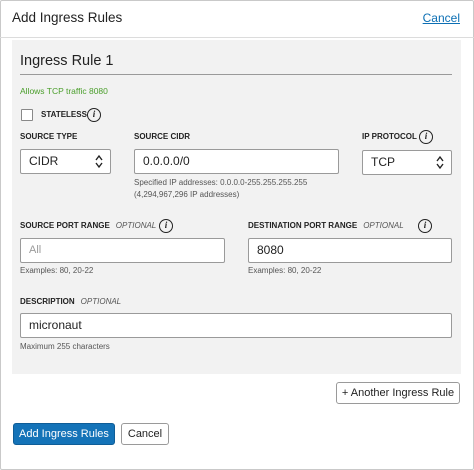 The image size is (474, 470). I want to click on source-type-select: CIDR, so click(65, 161).